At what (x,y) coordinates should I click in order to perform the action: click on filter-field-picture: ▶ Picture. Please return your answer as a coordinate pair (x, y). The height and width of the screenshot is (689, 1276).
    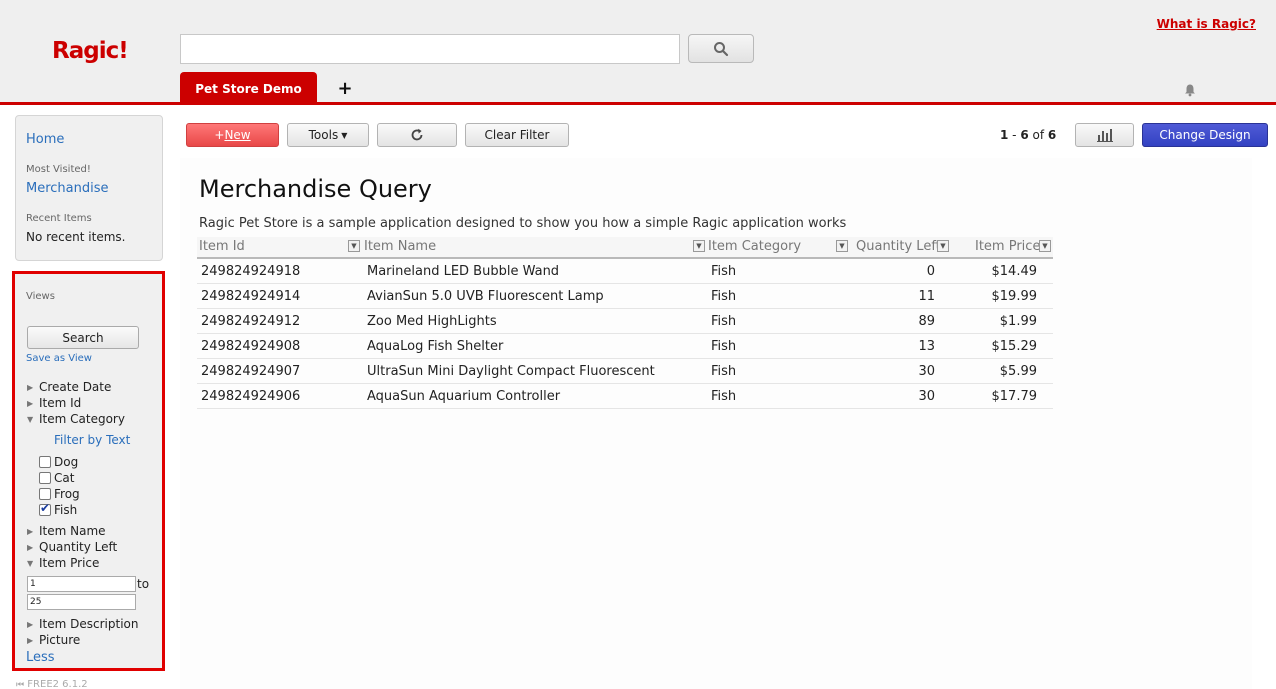
    Looking at the image, I should click on (53, 640).